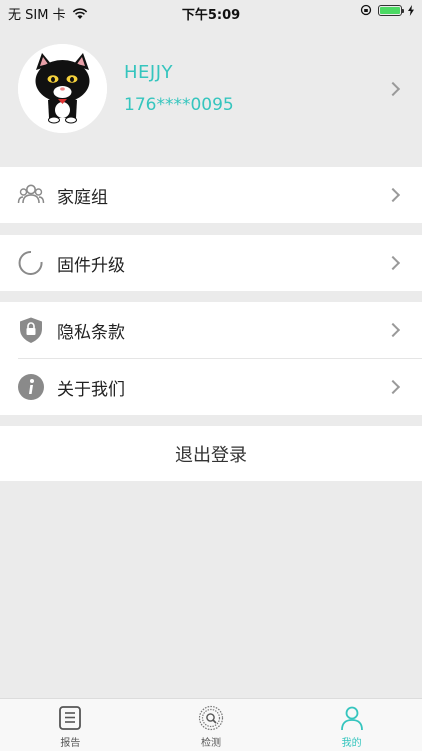 The image size is (422, 751). I want to click on tab-detect: 检测, so click(211, 725).